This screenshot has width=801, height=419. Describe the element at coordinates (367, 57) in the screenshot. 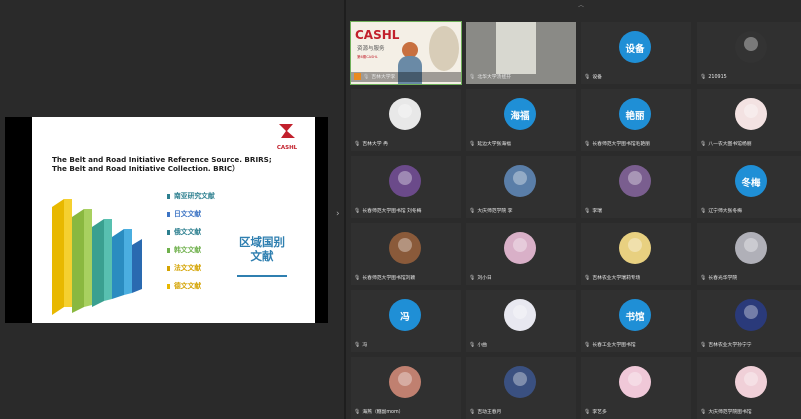

I see `tile-brand-small: 第6期CASHL` at that location.